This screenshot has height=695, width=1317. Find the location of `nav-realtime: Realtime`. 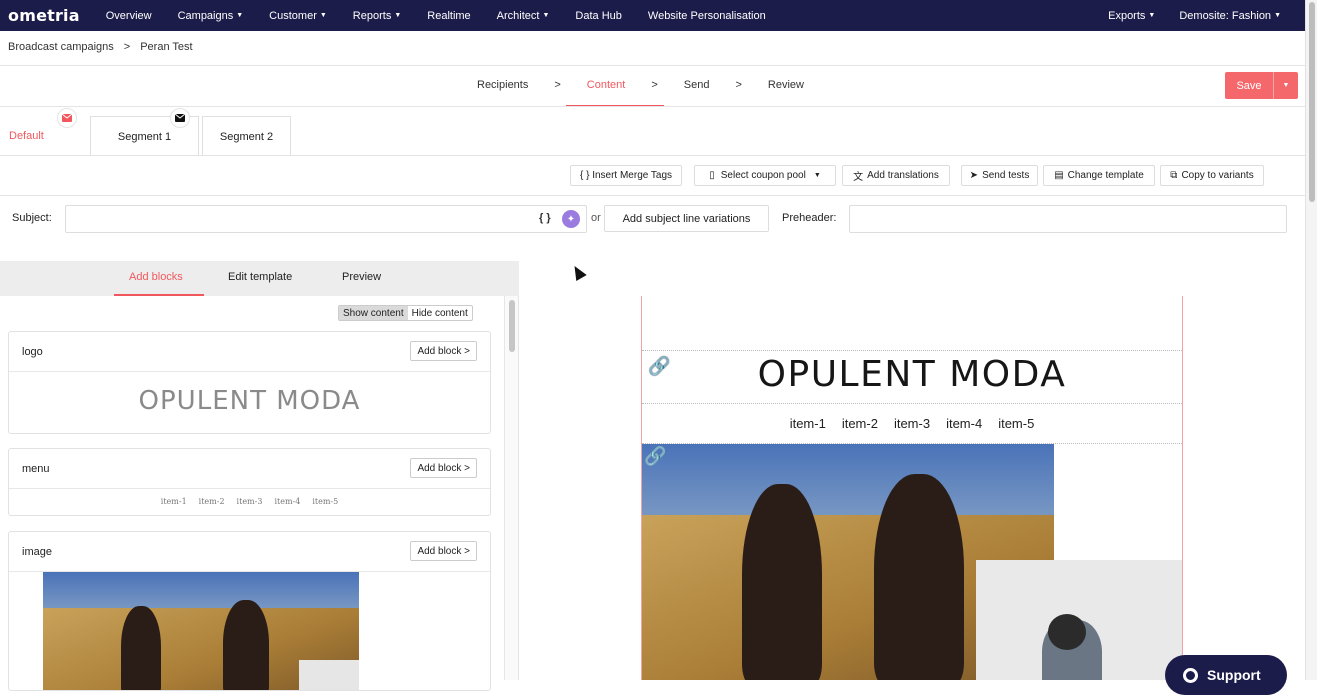

nav-realtime: Realtime is located at coordinates (448, 16).